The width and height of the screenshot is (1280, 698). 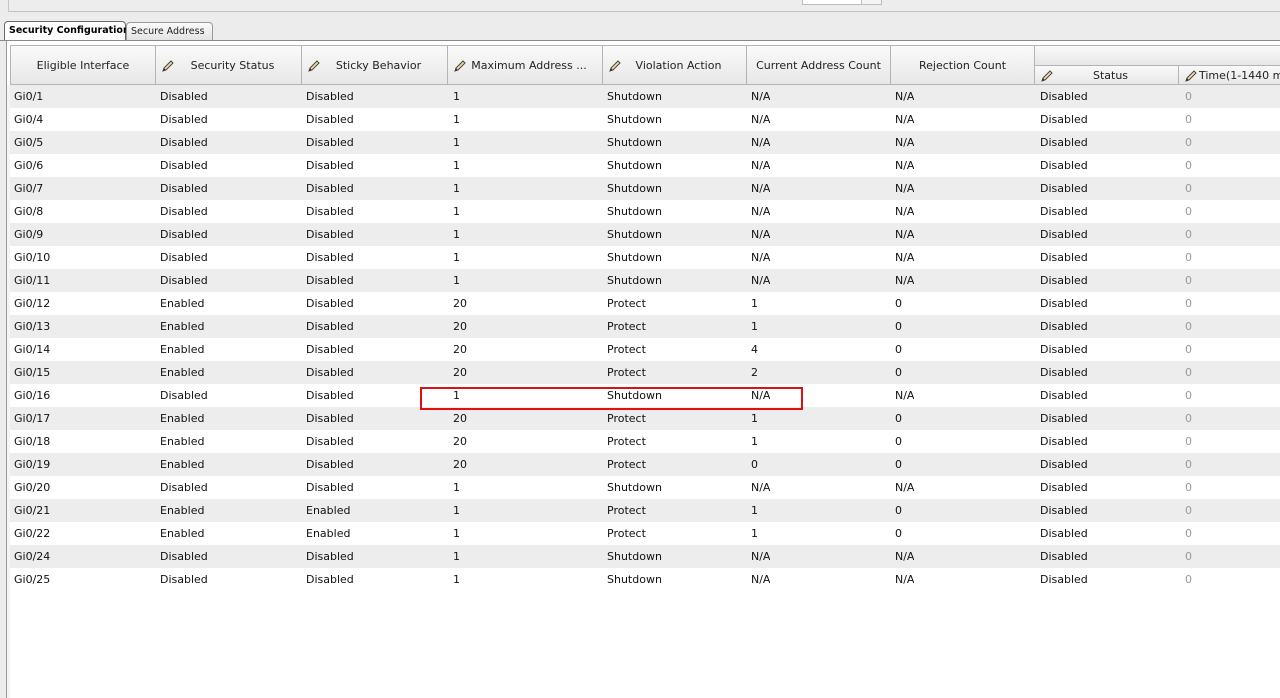 I want to click on table-row: Gi0/21 Enabled Enabled 1 Protect 1 0 Disabled 0, so click(x=645, y=510).